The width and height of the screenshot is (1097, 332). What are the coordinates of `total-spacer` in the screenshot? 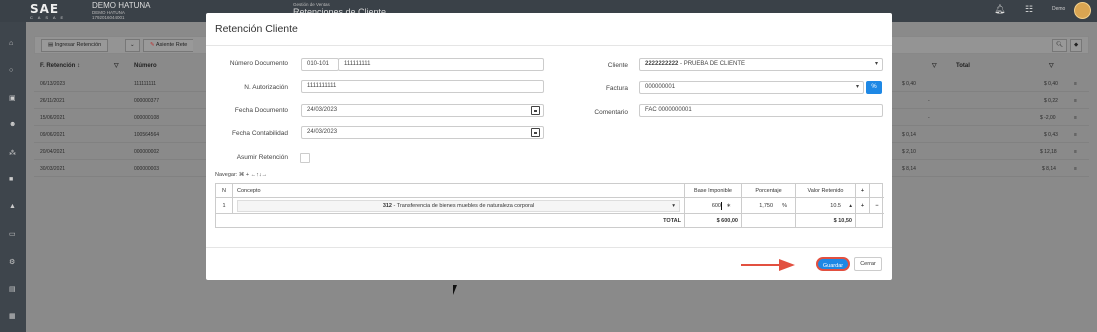 It's located at (769, 221).